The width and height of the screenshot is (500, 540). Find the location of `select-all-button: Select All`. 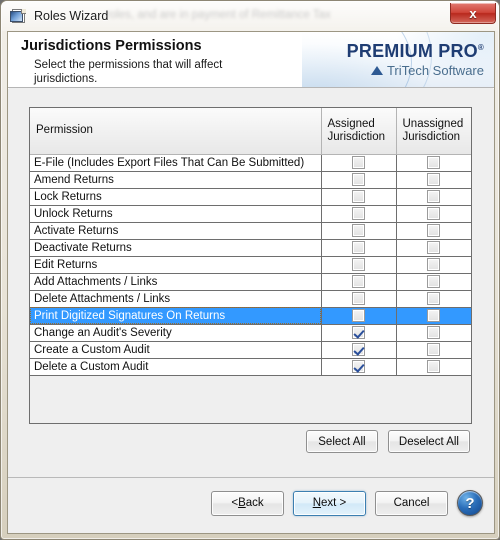

select-all-button: Select All is located at coordinates (341, 441).